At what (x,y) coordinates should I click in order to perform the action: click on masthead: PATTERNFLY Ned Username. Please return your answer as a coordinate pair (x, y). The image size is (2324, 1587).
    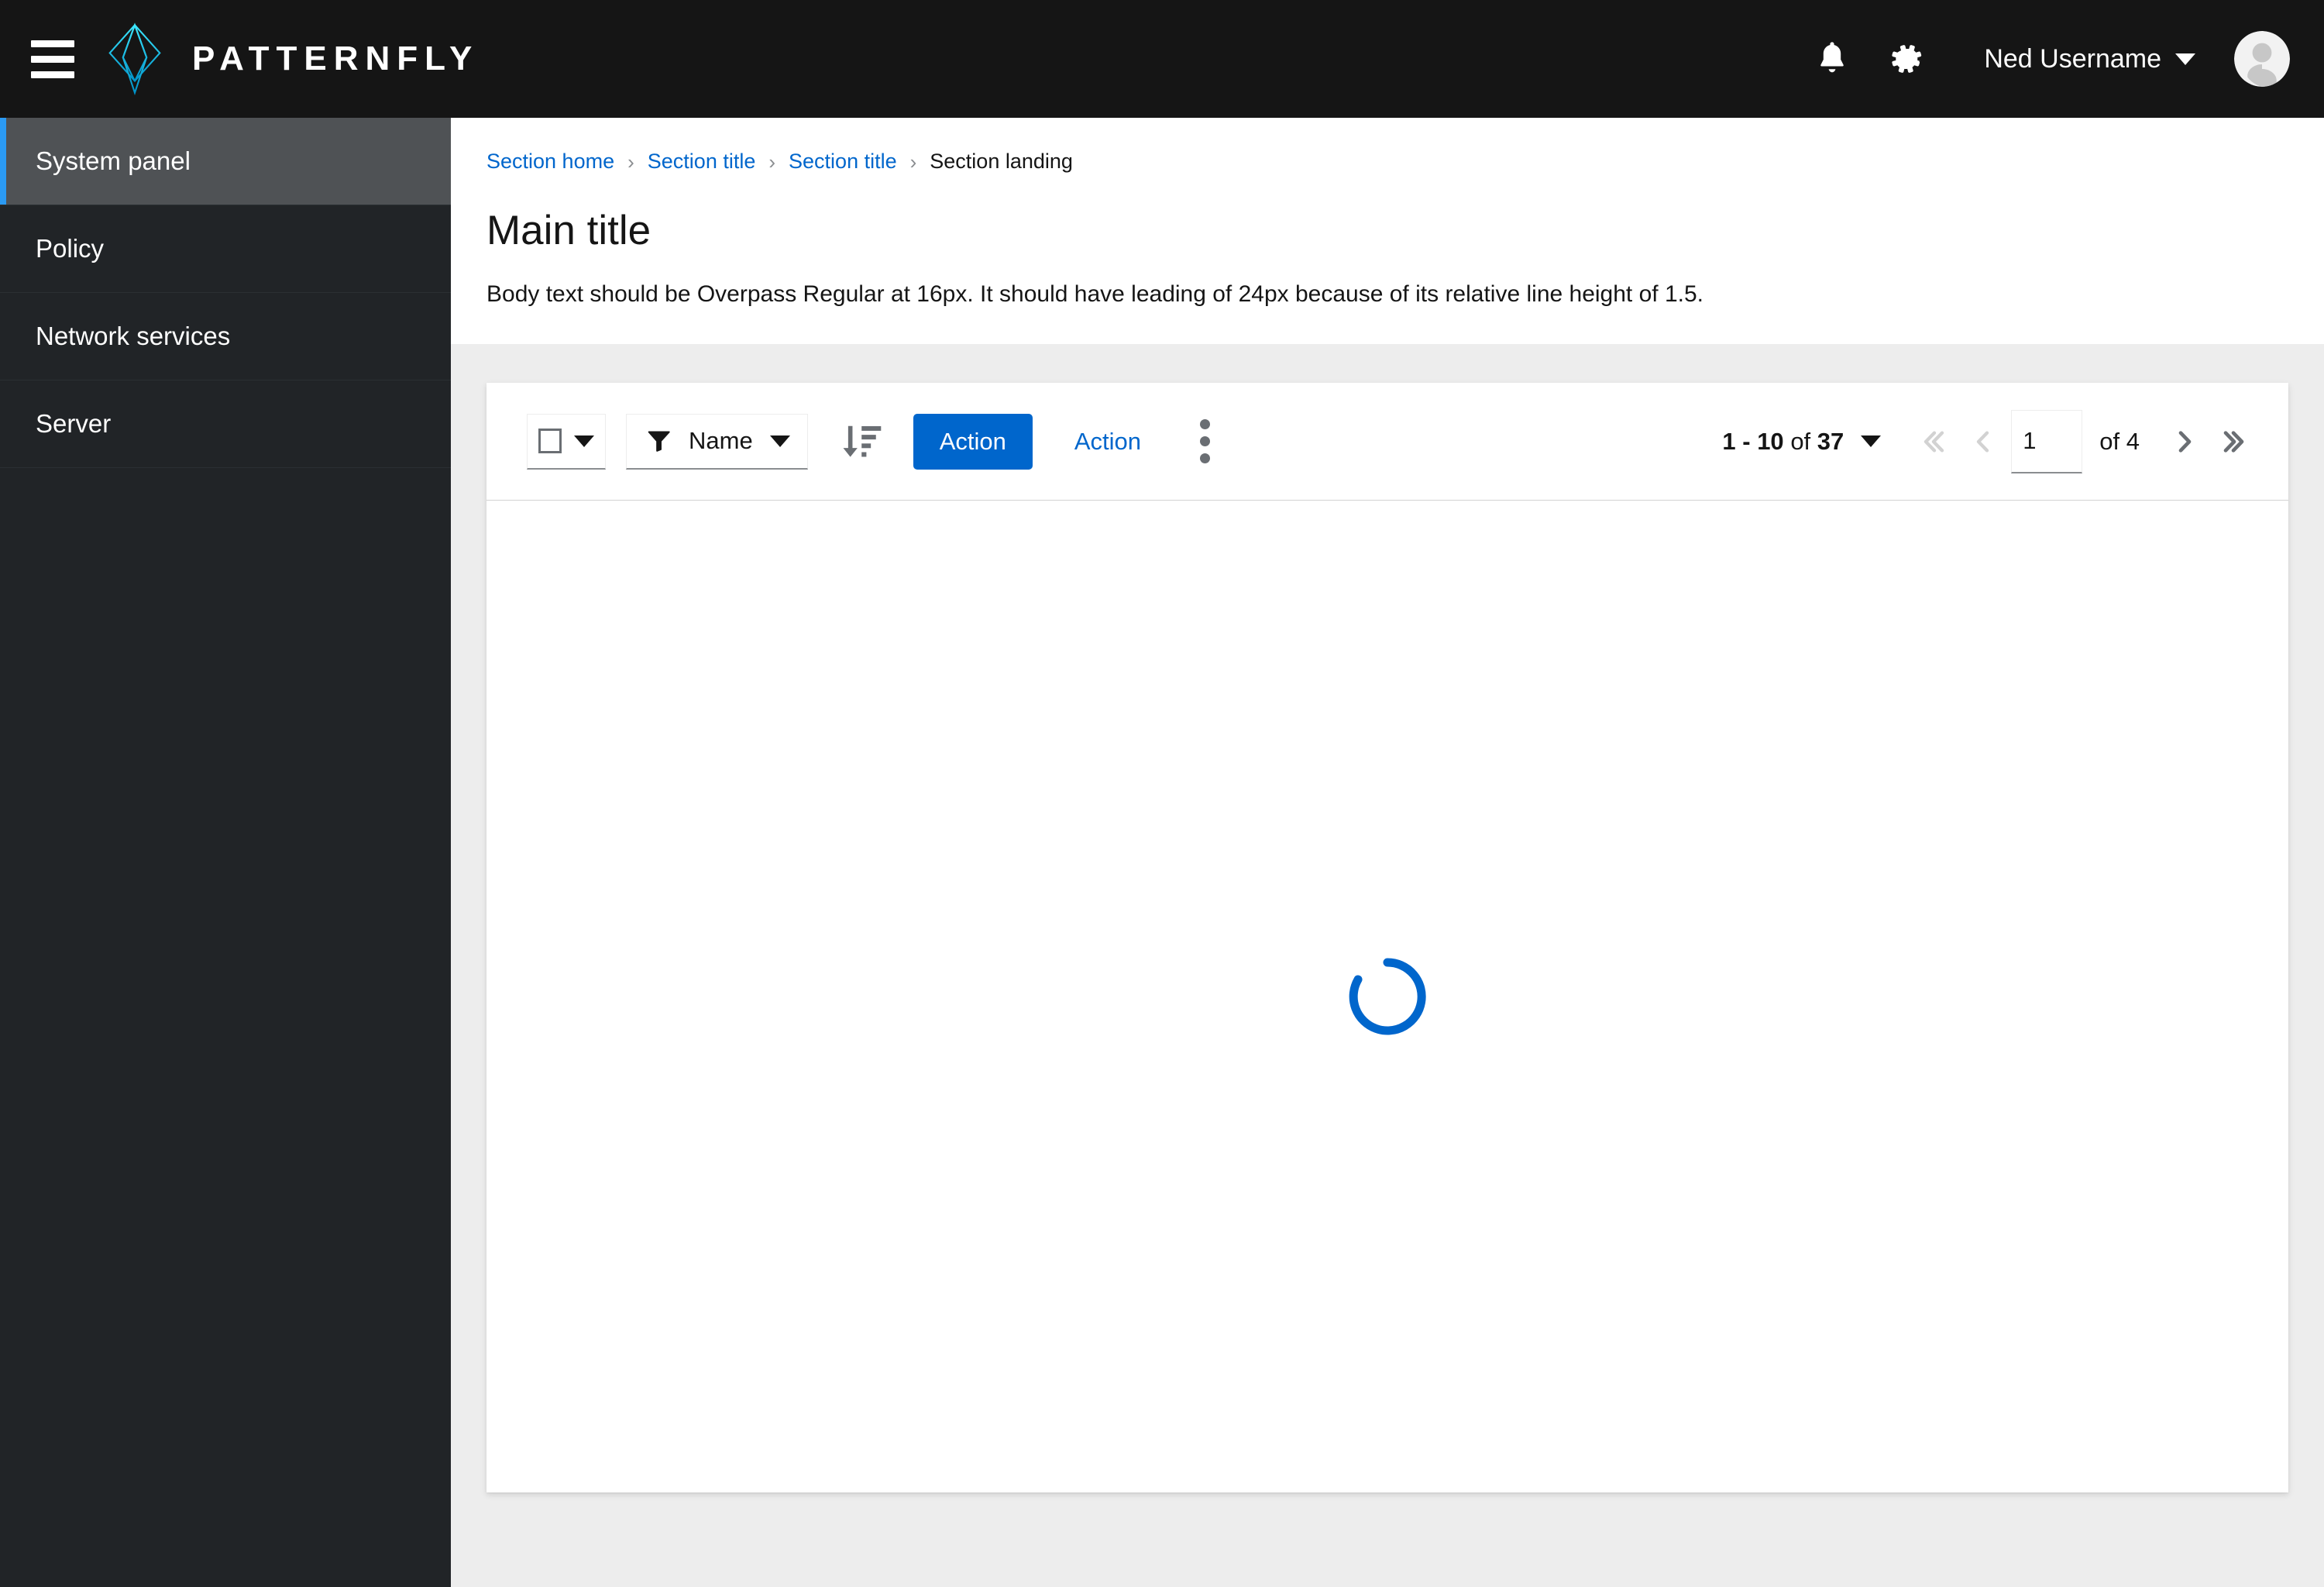
    Looking at the image, I should click on (1162, 59).